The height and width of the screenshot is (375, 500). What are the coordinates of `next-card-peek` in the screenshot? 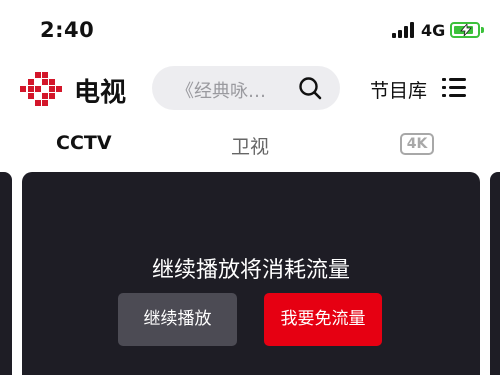 It's located at (495, 273).